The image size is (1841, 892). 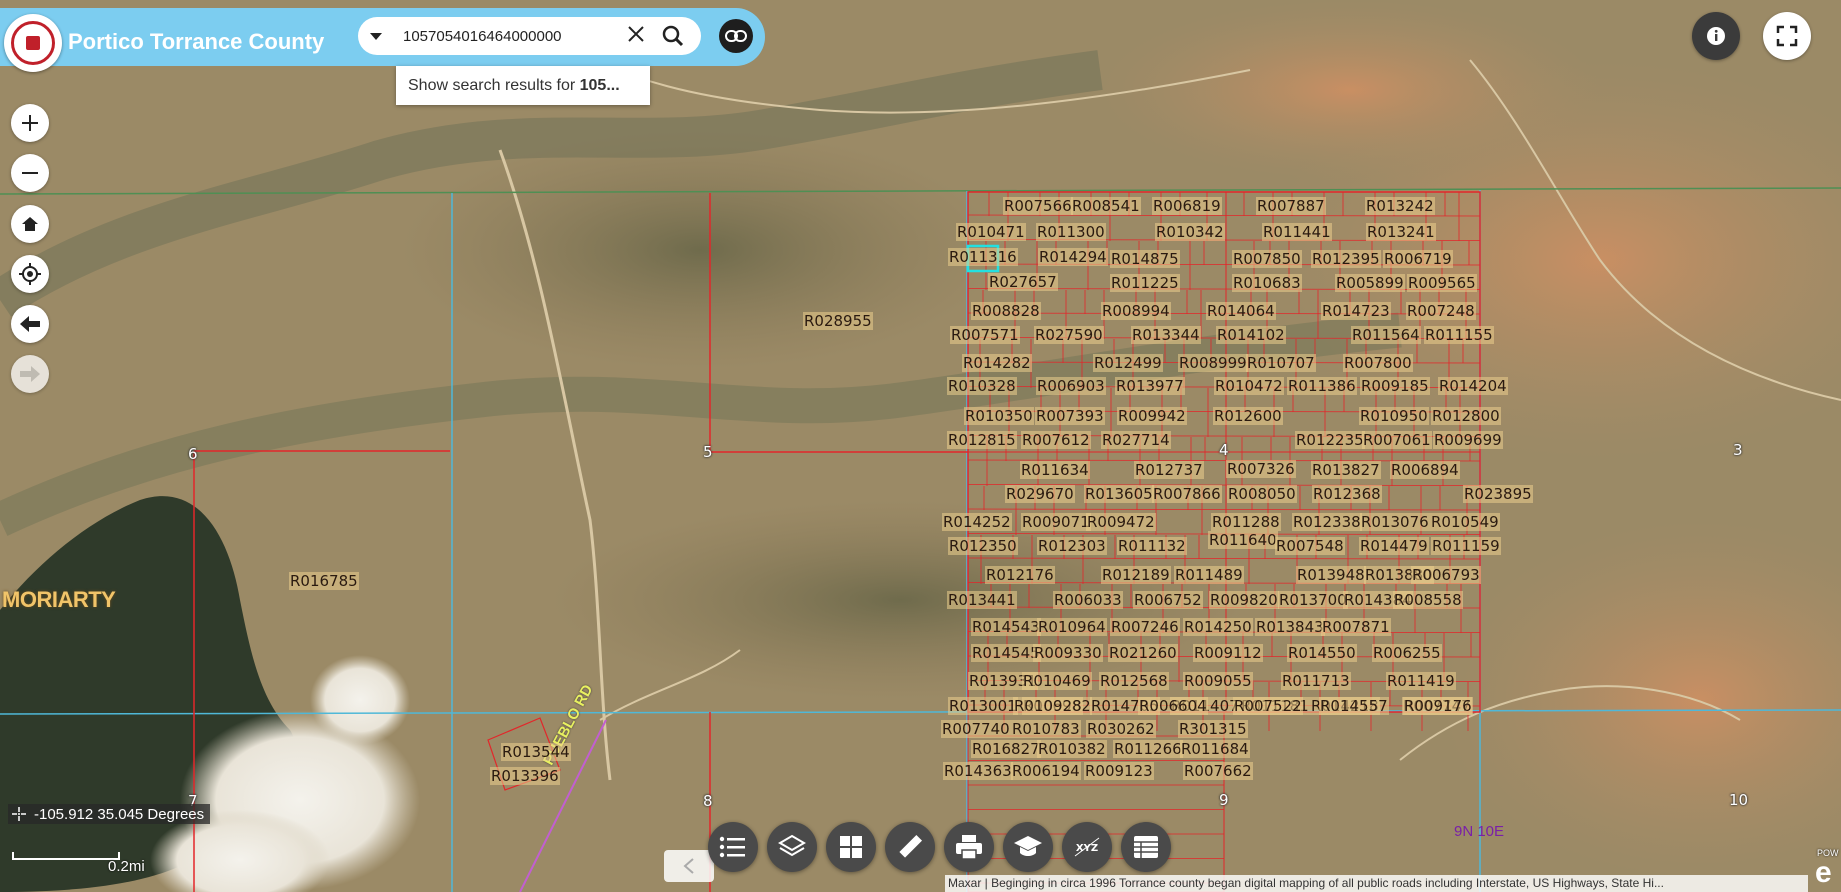 What do you see at coordinates (1209, 575) in the screenshot?
I see `parcel-label: R011489` at bounding box center [1209, 575].